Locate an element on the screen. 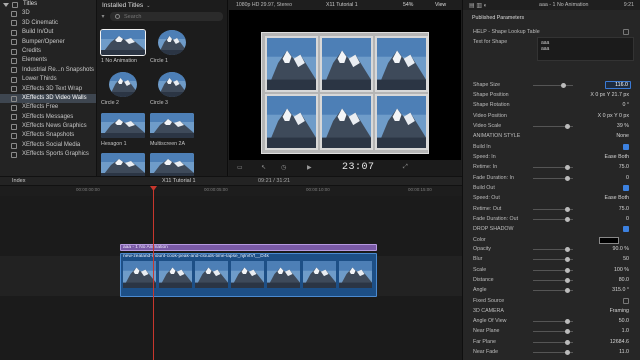 Image resolution: width=640 pixels, height=360 pixels. param-value: 50.0 is located at coordinates (624, 321).